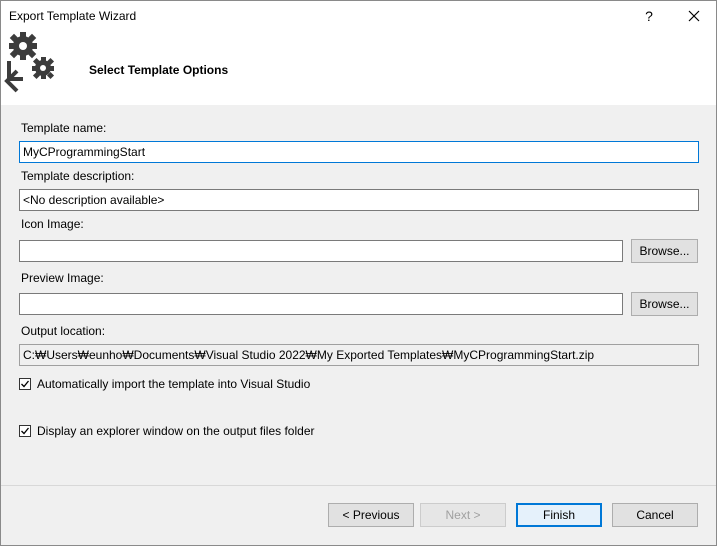  Describe the element at coordinates (463, 515) in the screenshot. I see `next-button: Next >` at that location.